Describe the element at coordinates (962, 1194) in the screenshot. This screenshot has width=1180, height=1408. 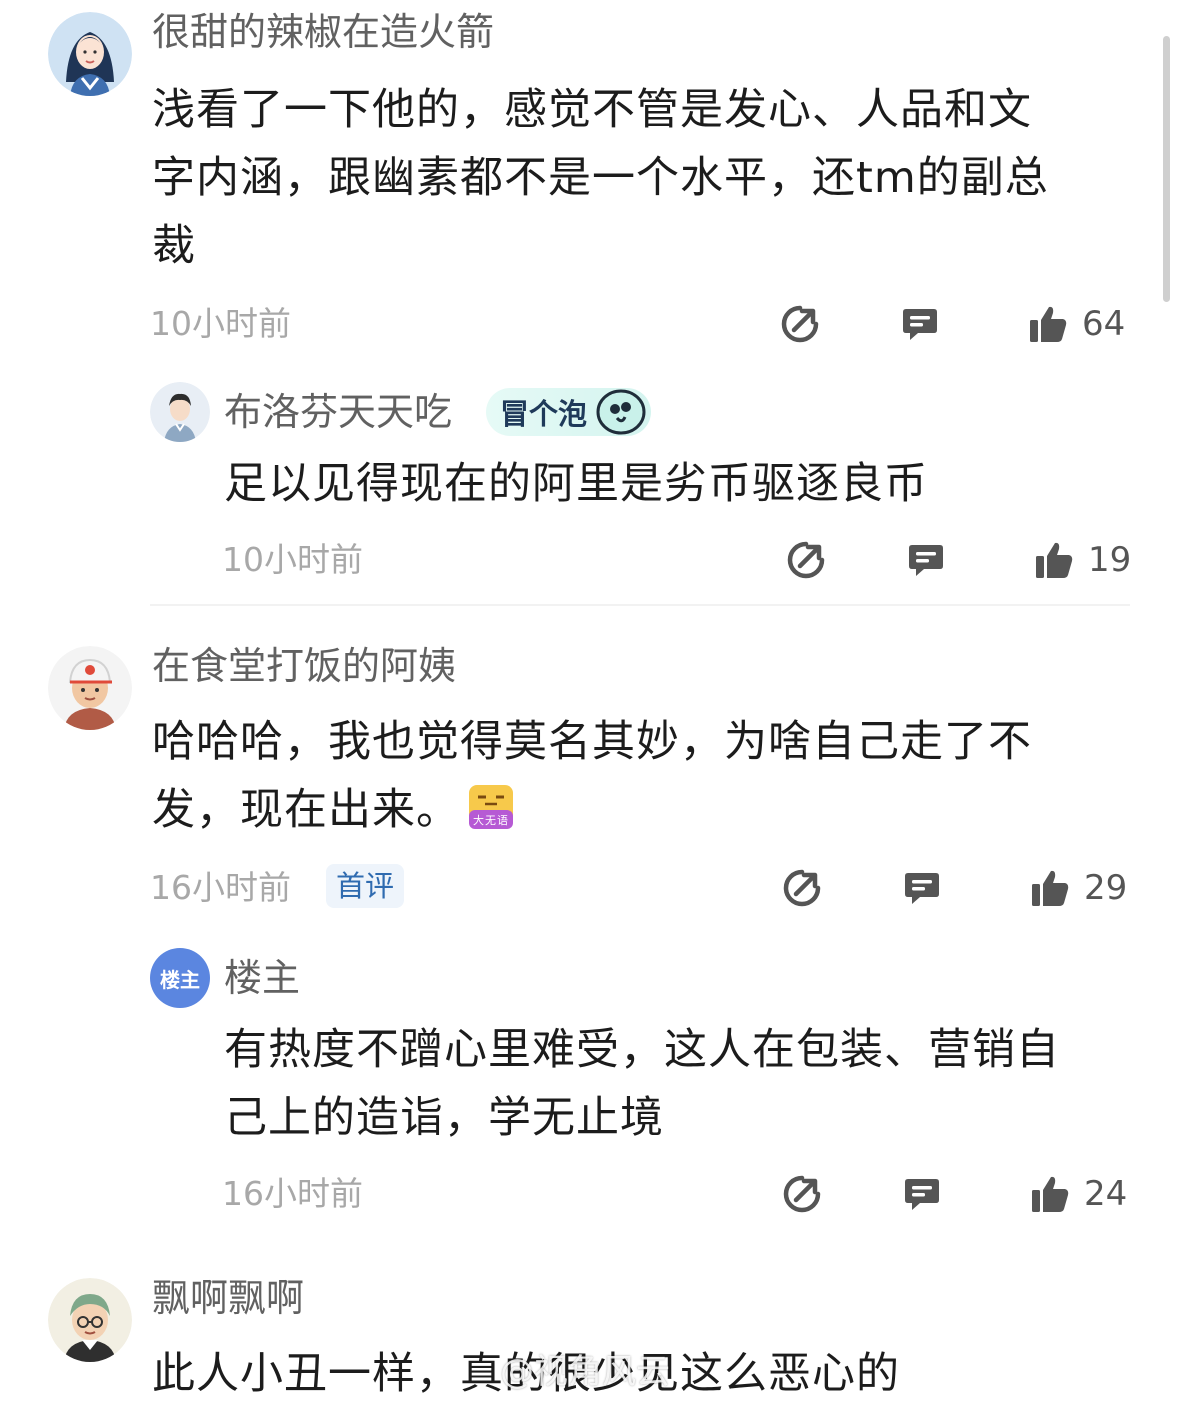
I see `action-bar: 24` at that location.